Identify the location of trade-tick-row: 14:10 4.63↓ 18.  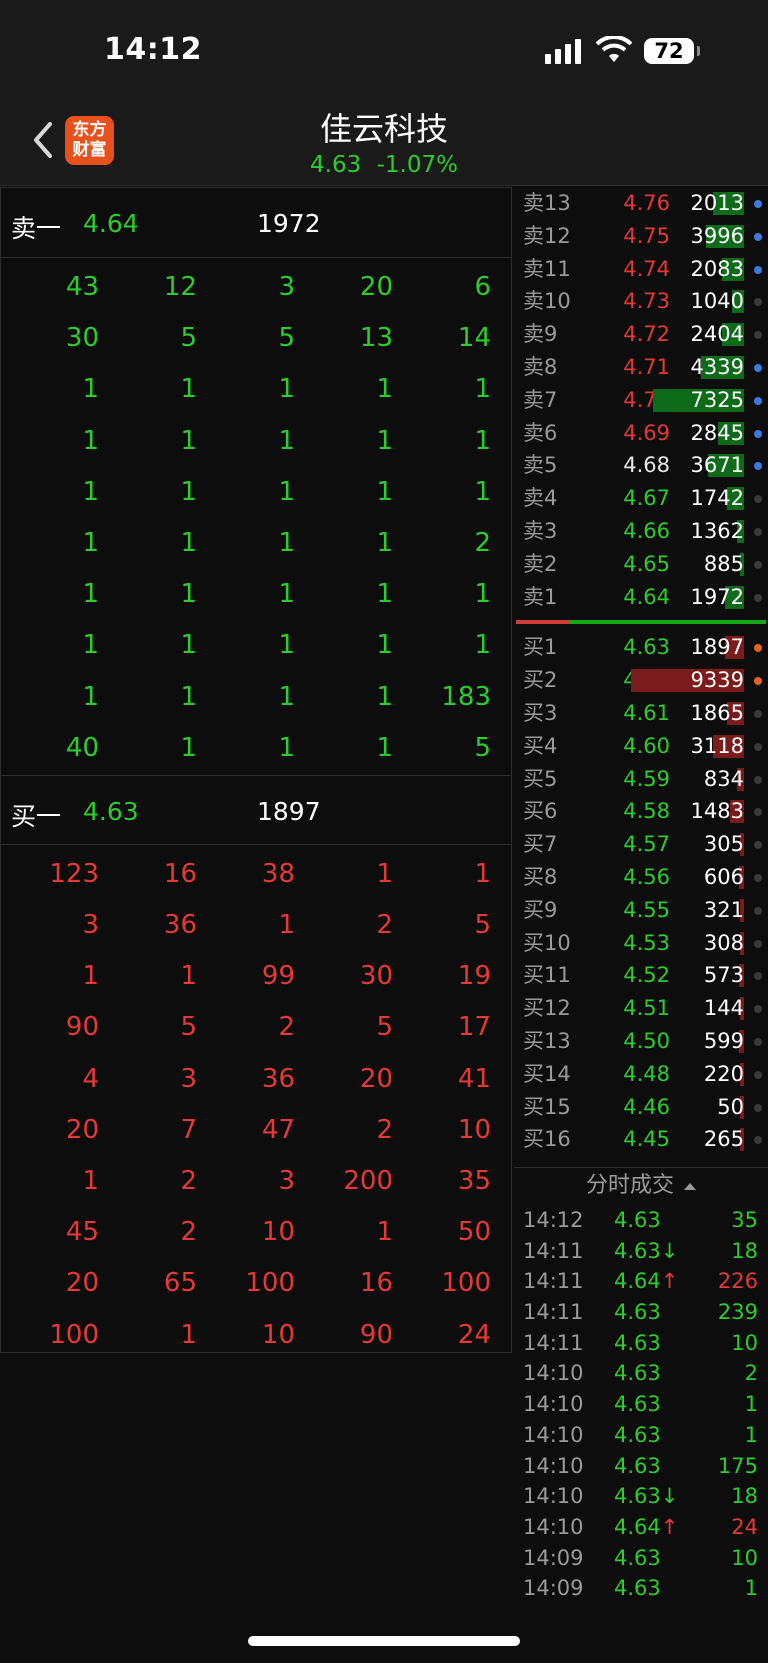
(641, 1496).